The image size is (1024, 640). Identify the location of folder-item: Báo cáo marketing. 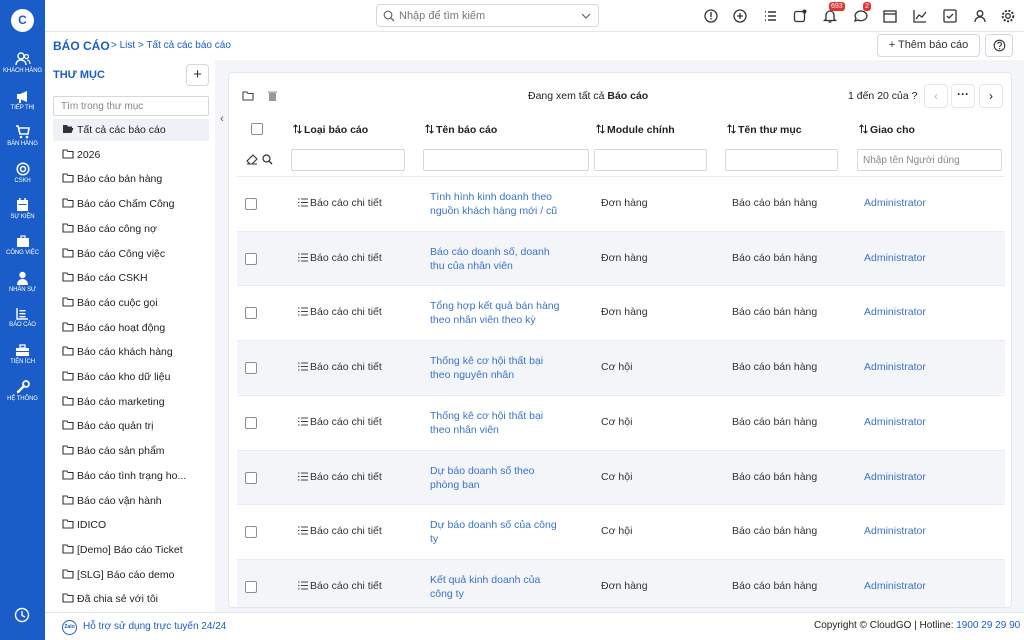
(131, 402).